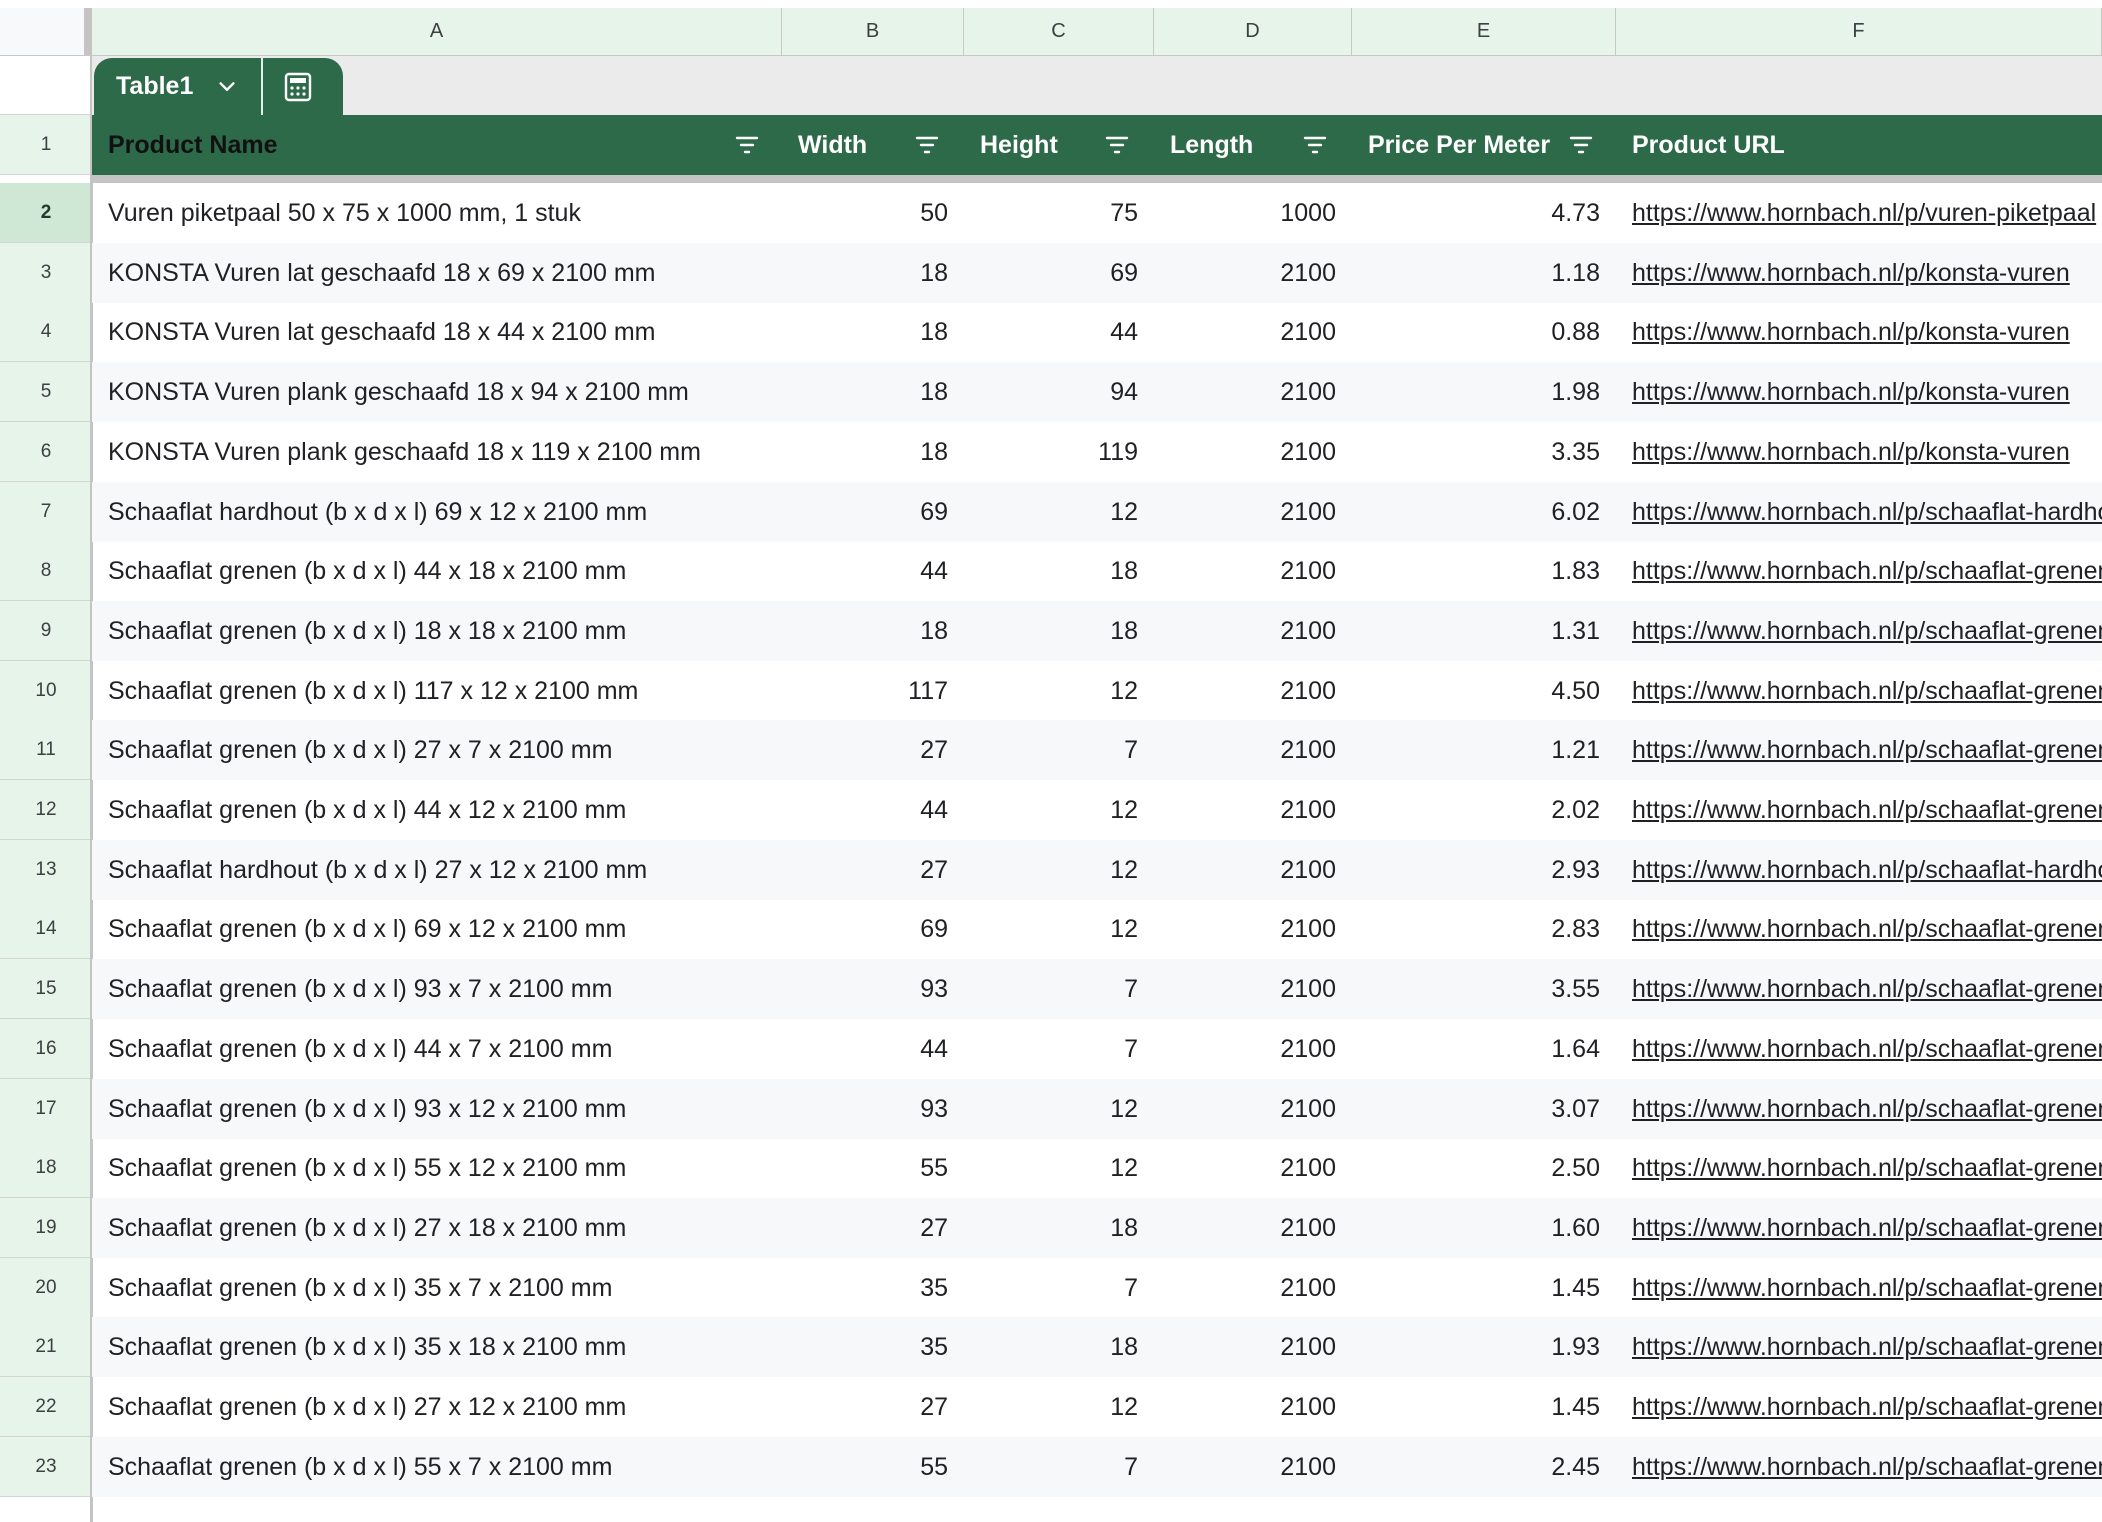  I want to click on cell-price-per-meter: 1.31, so click(1484, 631).